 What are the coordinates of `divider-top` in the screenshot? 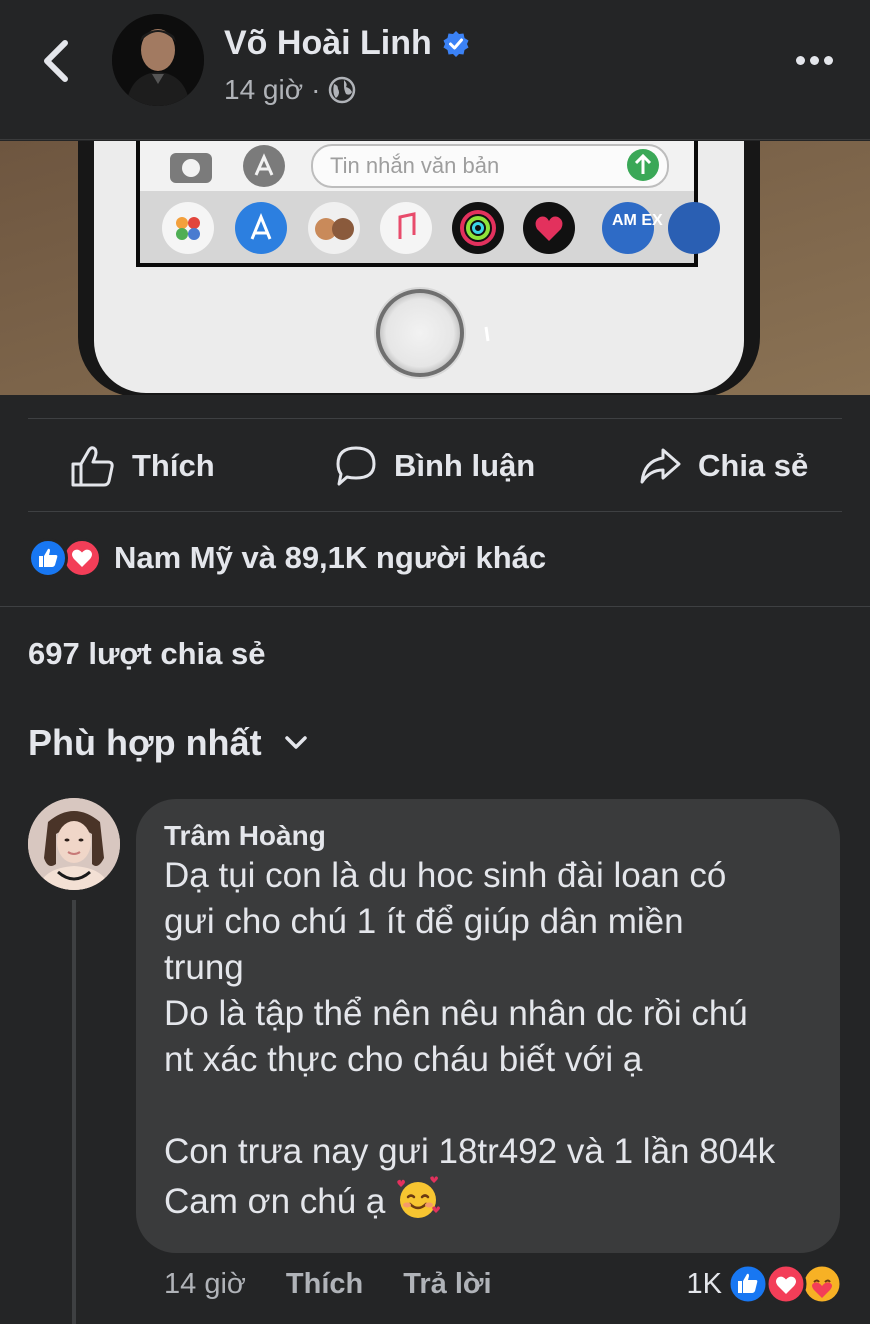 It's located at (435, 418).